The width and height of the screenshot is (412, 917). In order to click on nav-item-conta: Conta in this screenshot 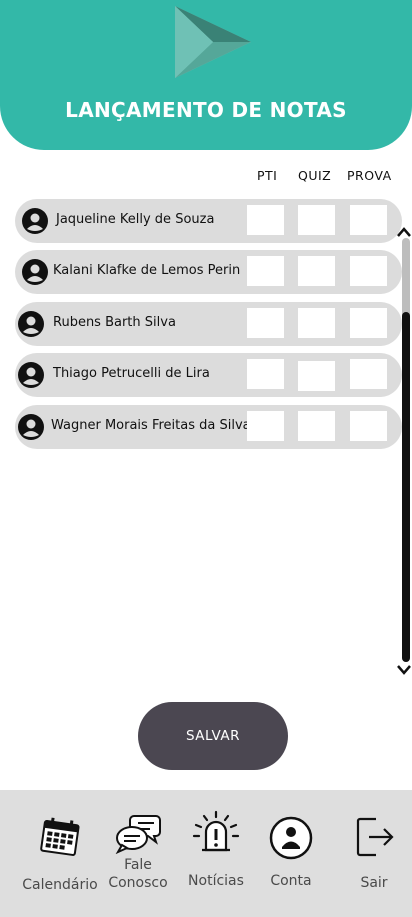, I will do `click(291, 853)`.